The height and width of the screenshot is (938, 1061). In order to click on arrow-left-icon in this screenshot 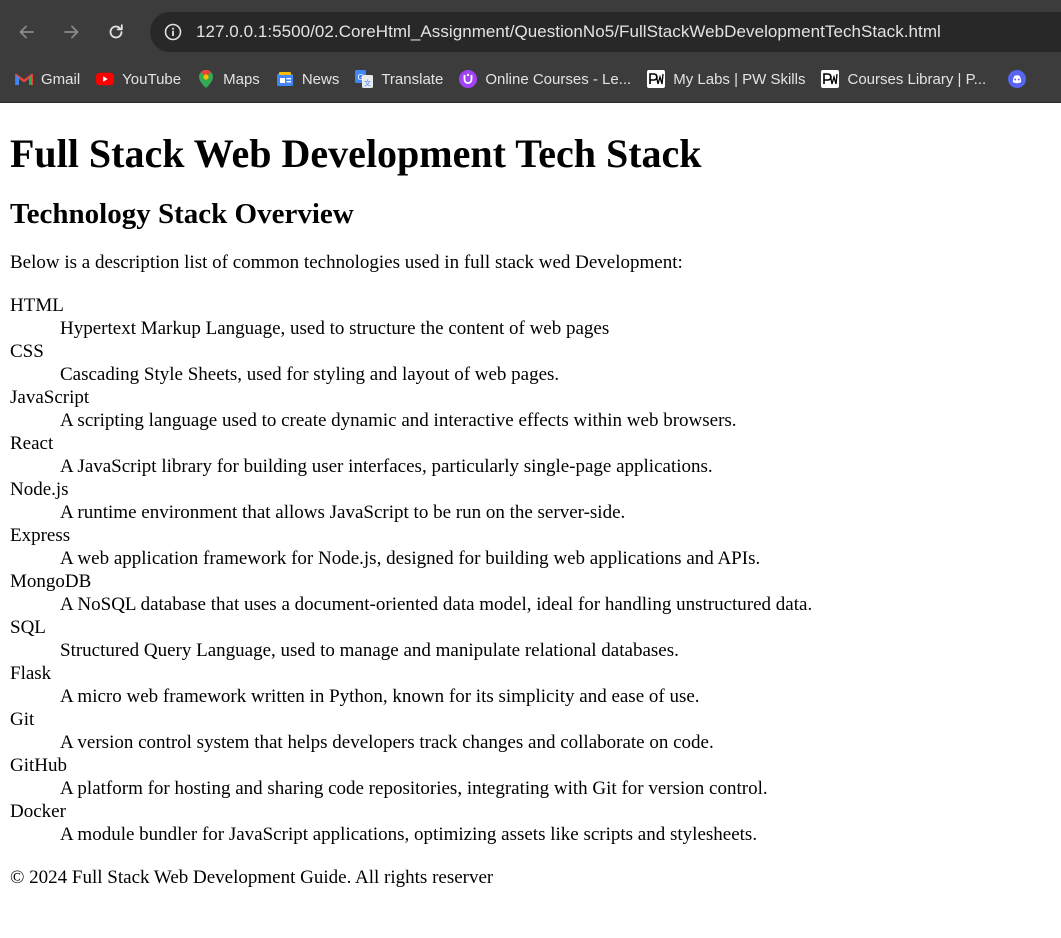, I will do `click(26, 32)`.